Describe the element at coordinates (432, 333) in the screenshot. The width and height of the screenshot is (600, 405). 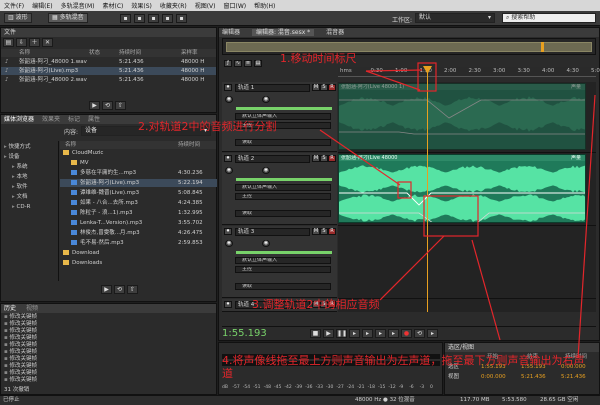
I see `skip-icon: ▸` at that location.